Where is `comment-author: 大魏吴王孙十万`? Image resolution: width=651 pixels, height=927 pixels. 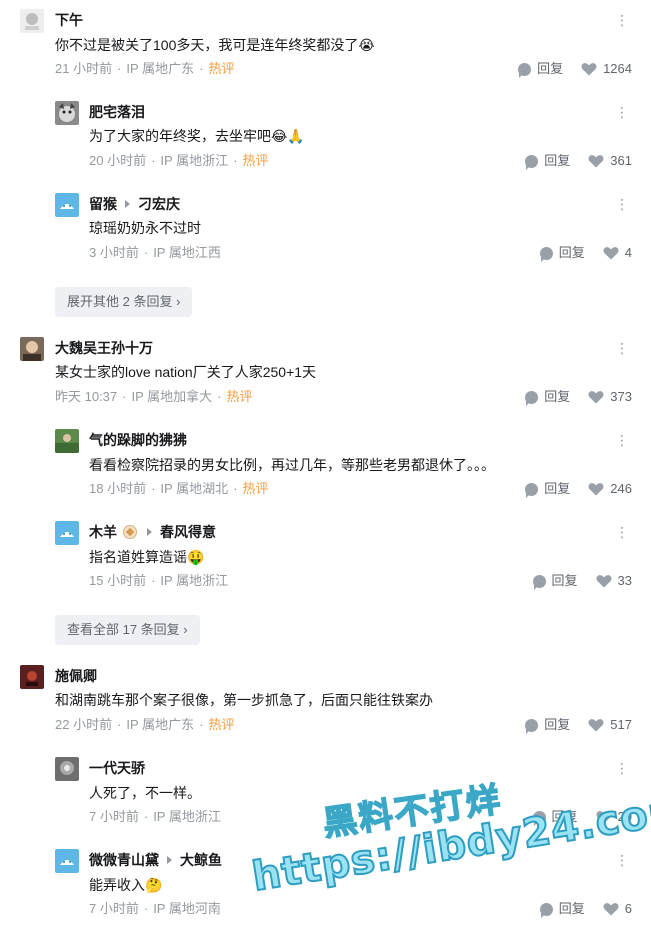
comment-author: 大魏吴王孙十万 is located at coordinates (104, 348).